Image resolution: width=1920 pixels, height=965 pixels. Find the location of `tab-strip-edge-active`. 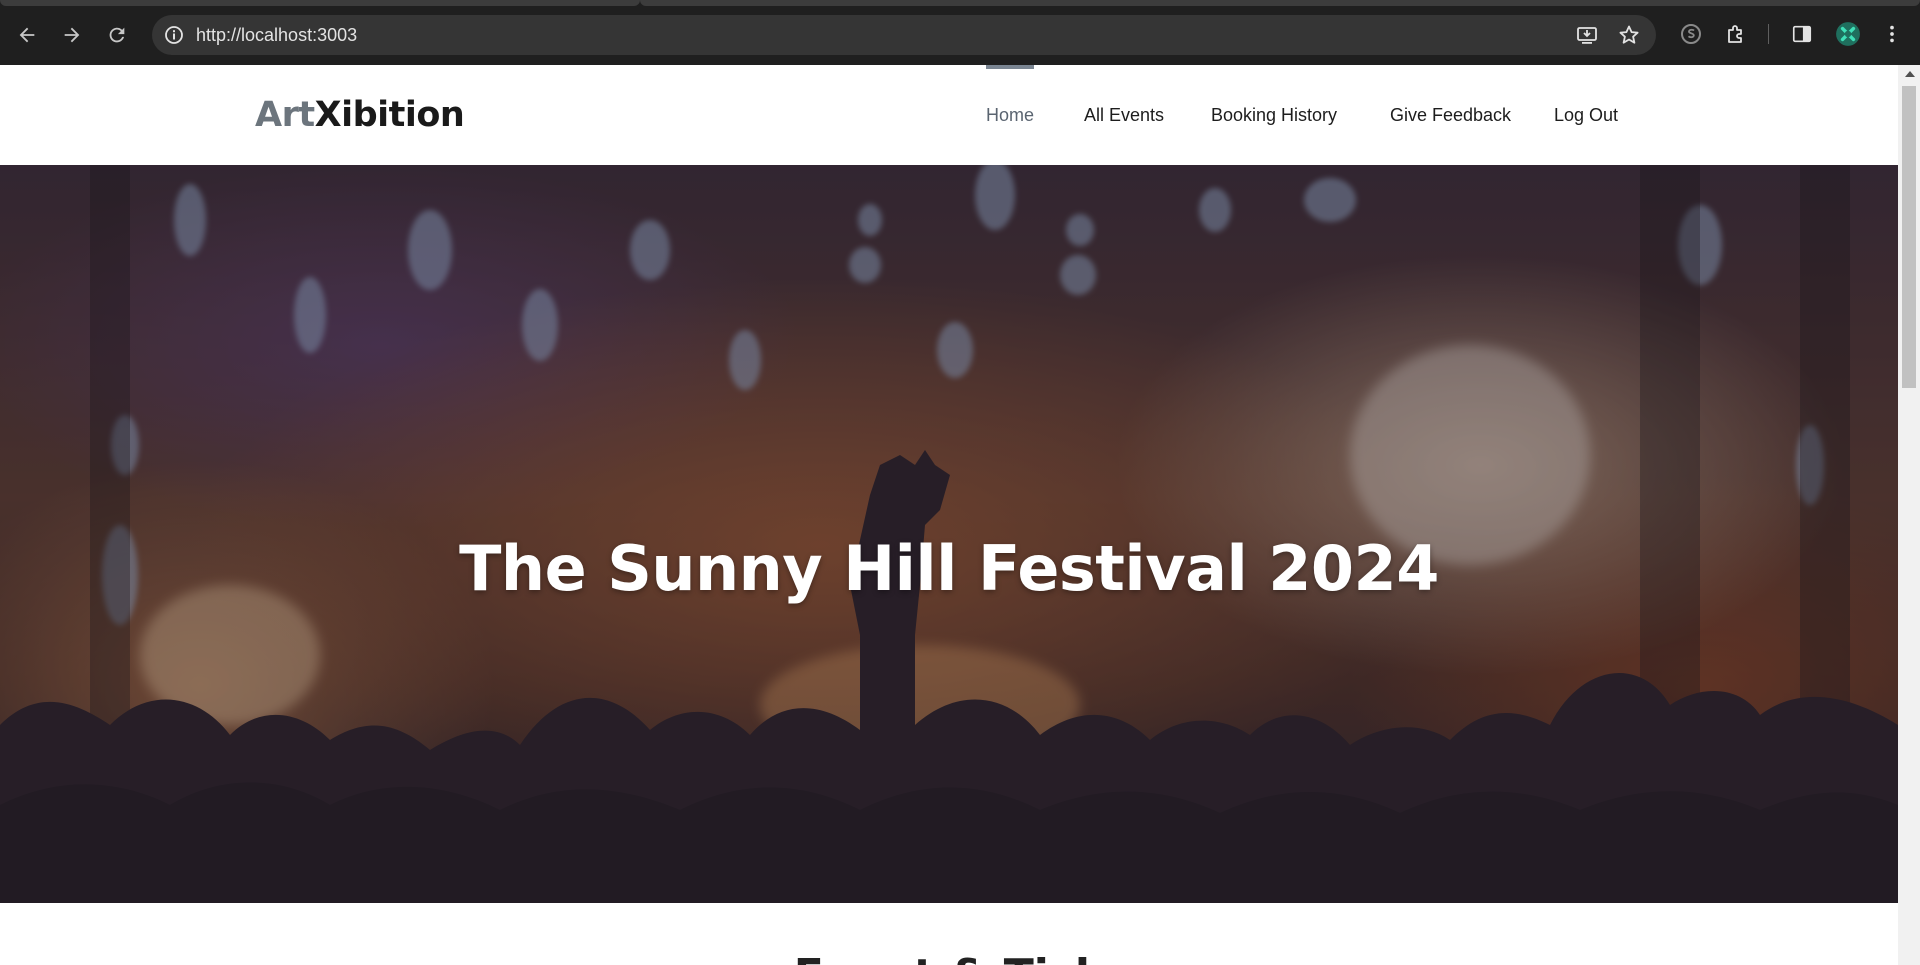

tab-strip-edge-active is located at coordinates (1280, 3).